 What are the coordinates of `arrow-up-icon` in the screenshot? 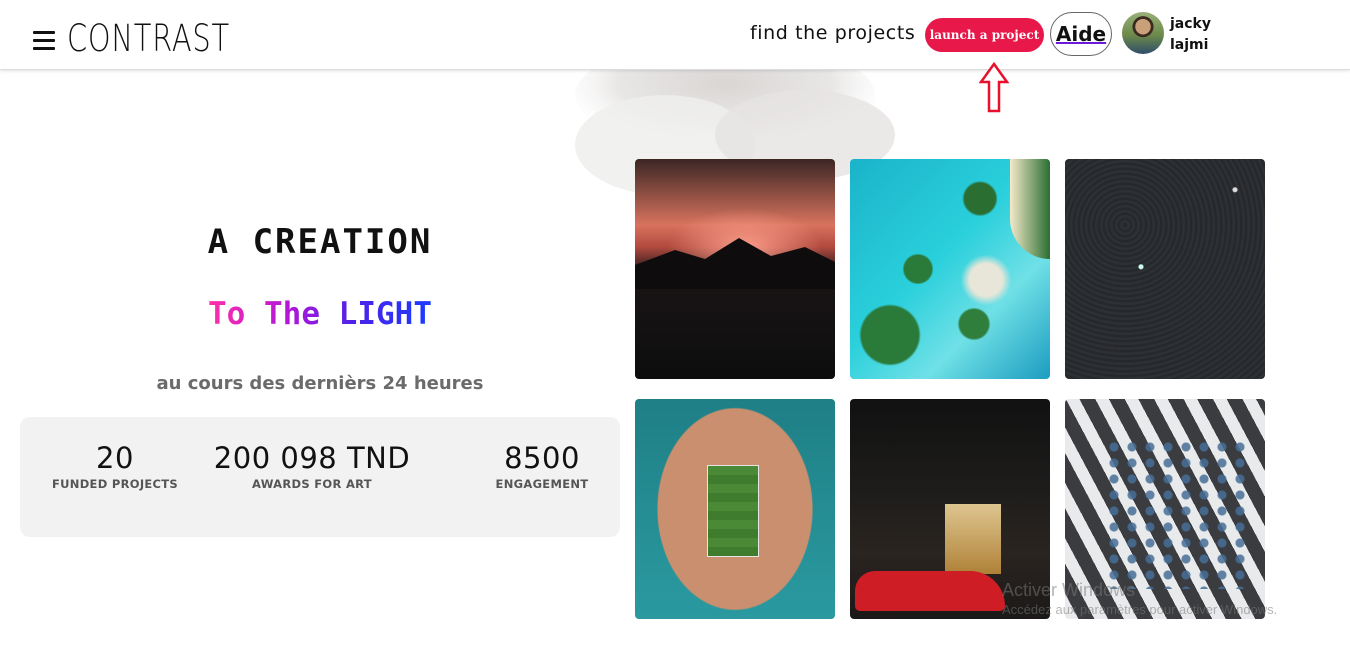 It's located at (994, 87).